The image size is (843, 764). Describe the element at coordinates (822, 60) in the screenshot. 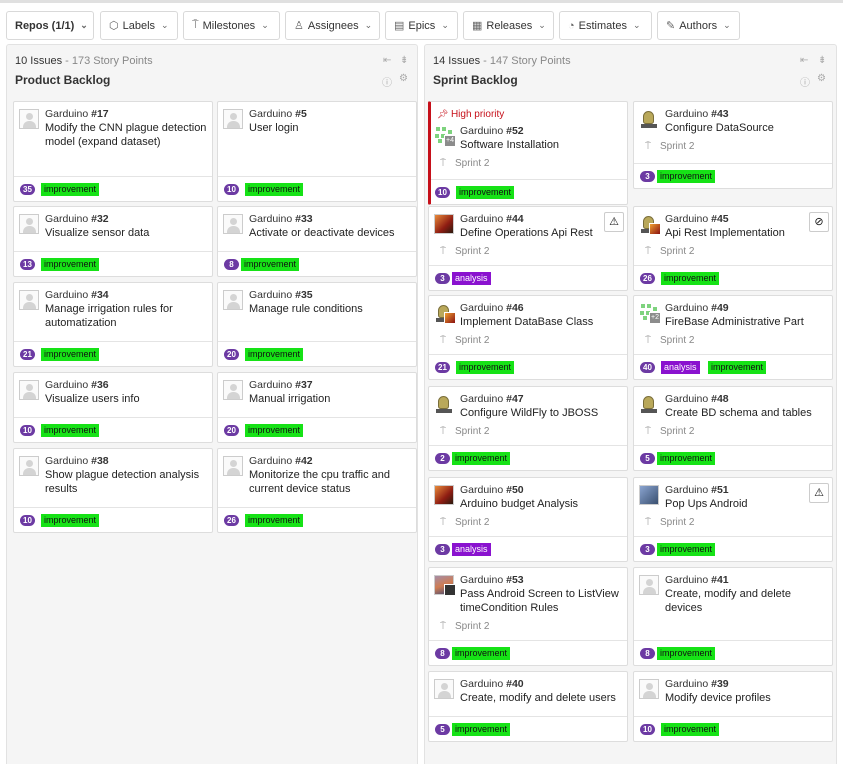

I see `pin-icon: ⇟` at that location.